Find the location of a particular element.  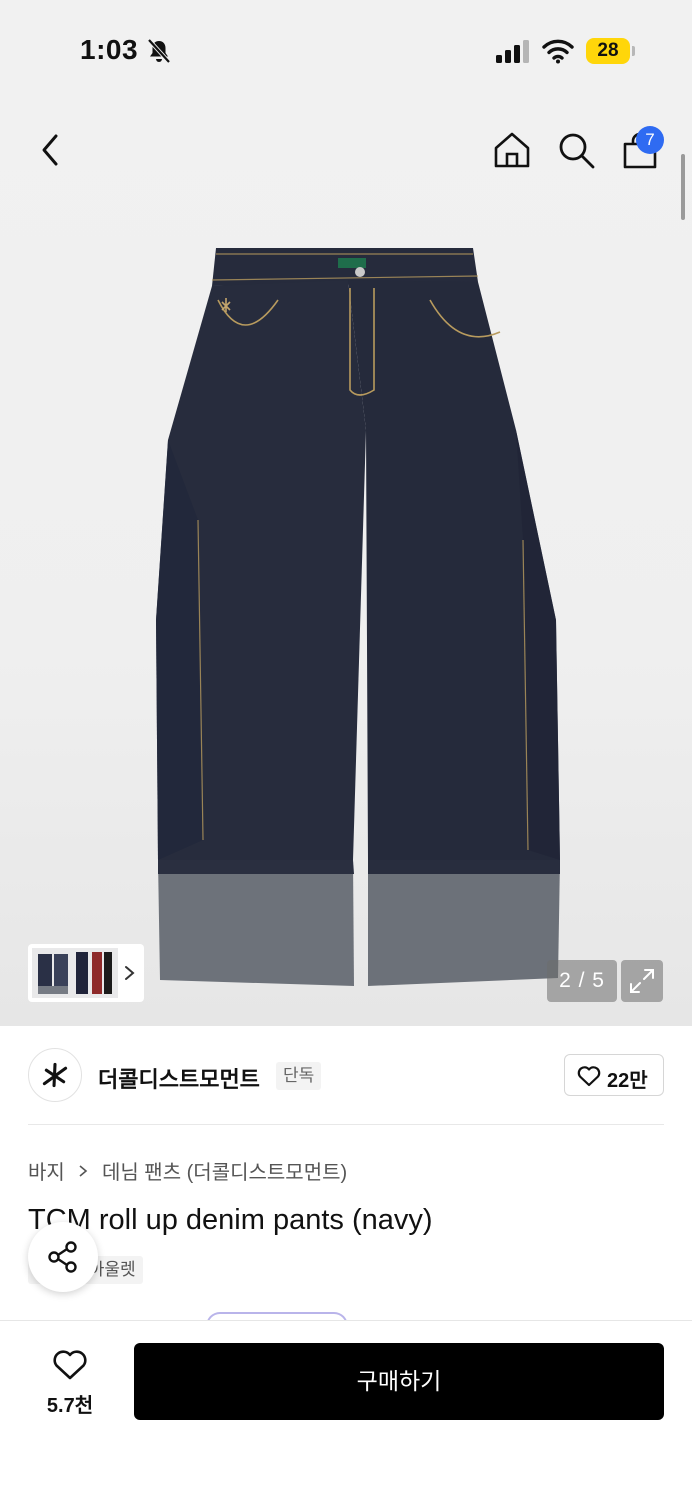

cart-count-badge: 7 is located at coordinates (650, 140).